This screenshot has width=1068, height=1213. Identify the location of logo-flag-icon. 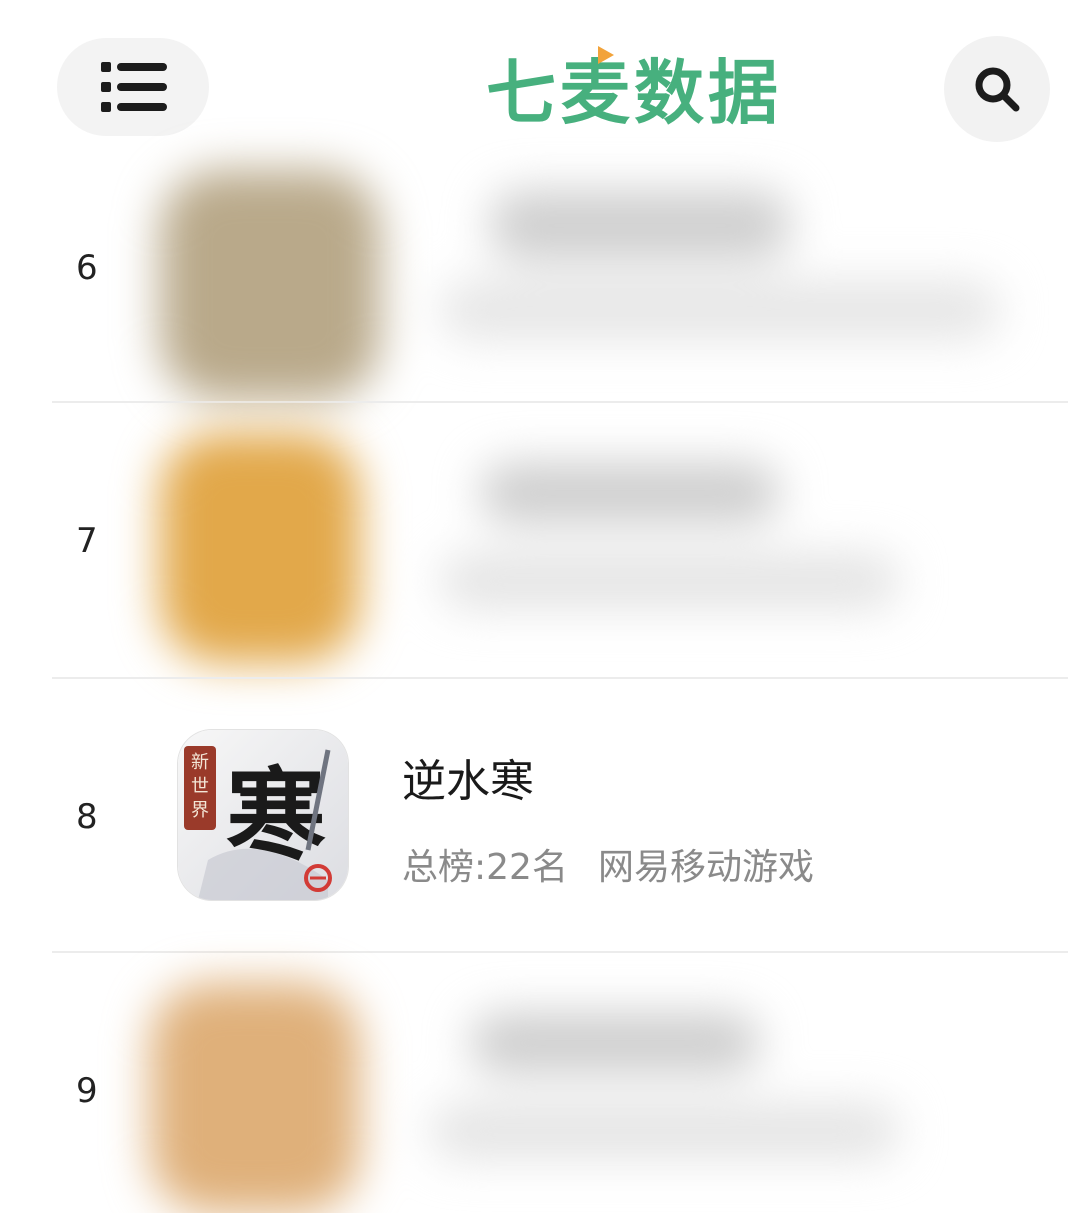
(606, 55).